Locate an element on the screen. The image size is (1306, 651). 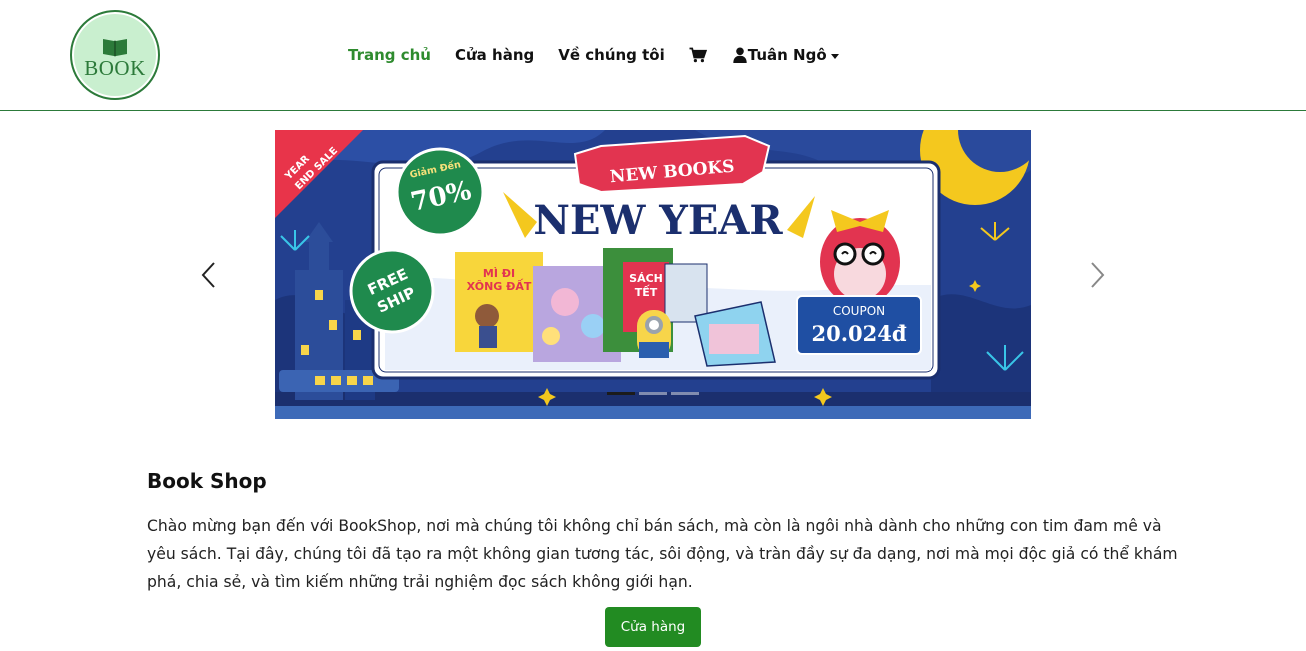
user-icon is located at coordinates (740, 55).